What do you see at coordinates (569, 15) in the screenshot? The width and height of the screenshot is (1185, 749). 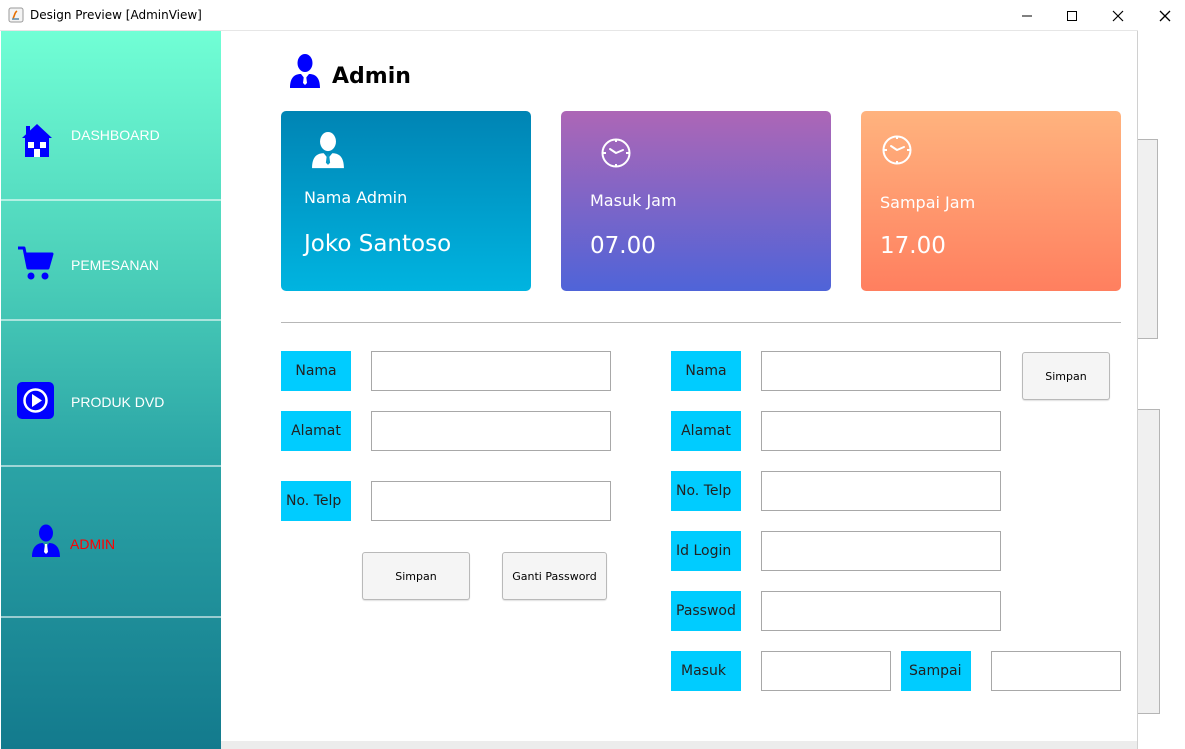 I see `title-bar: Design Preview [AdminView]` at bounding box center [569, 15].